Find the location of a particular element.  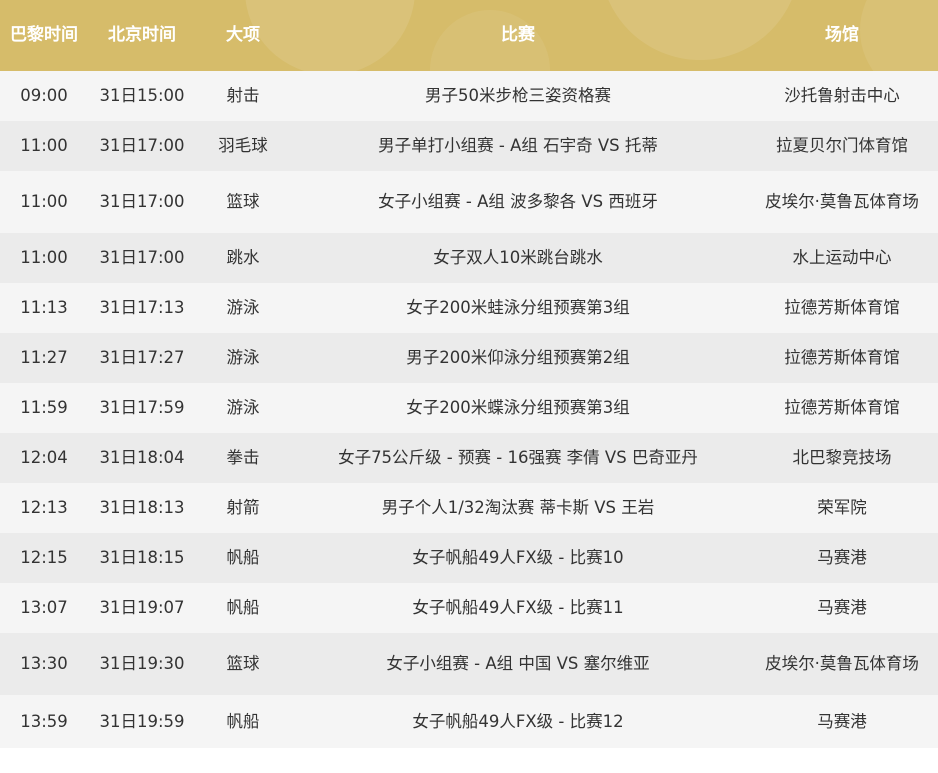

paris-time-cell: 09:00 is located at coordinates (44, 96).